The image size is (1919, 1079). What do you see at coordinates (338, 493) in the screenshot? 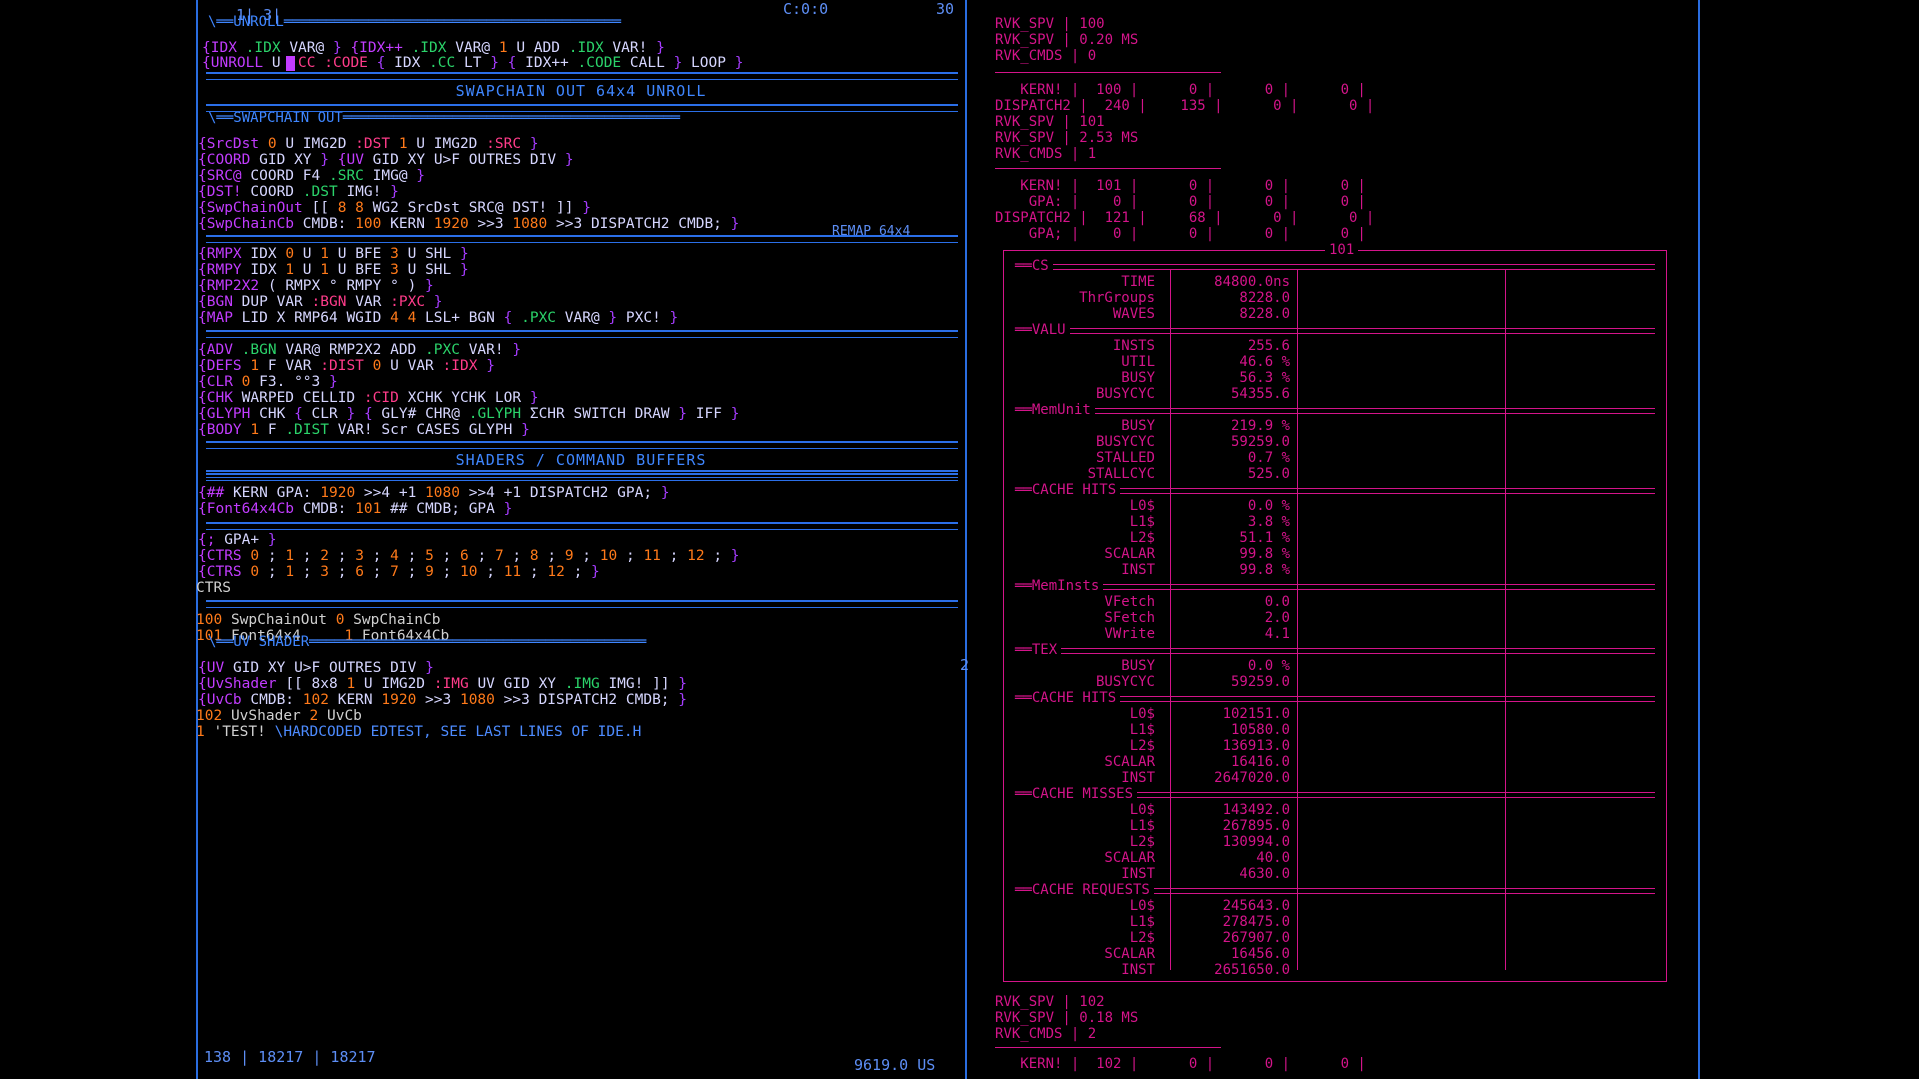
I see `code-token: 1920` at bounding box center [338, 493].